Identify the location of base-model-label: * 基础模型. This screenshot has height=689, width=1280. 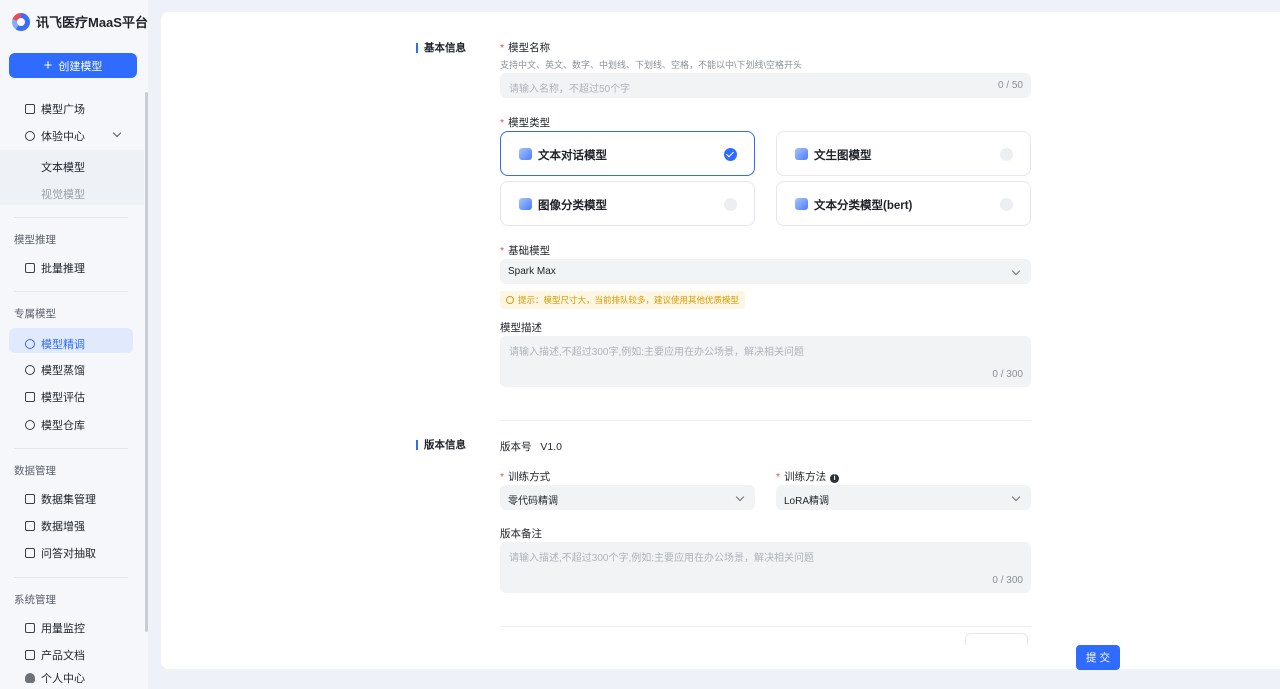
(525, 251).